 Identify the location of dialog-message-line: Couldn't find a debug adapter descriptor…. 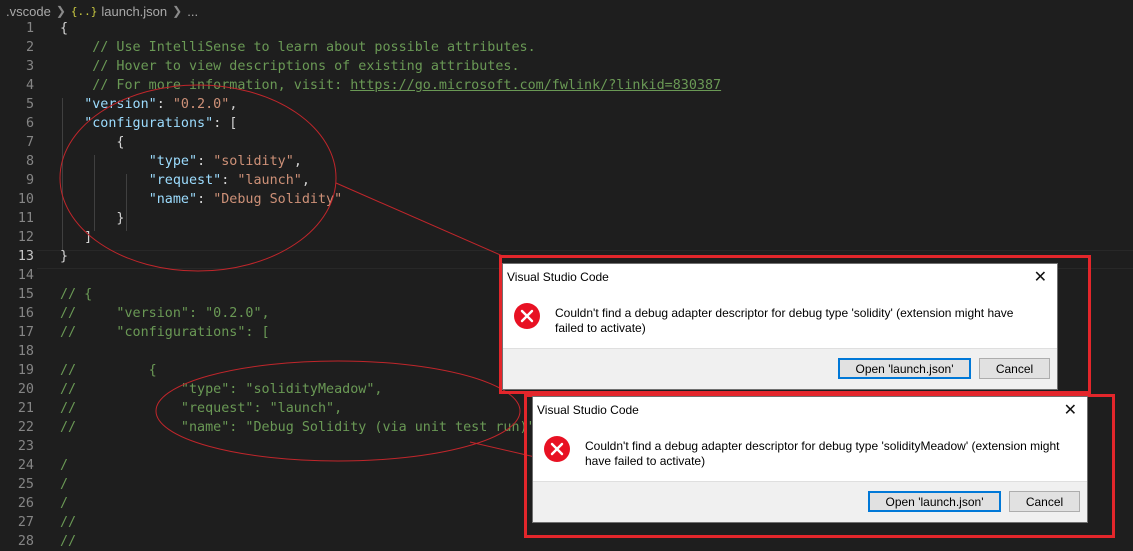
(784, 313).